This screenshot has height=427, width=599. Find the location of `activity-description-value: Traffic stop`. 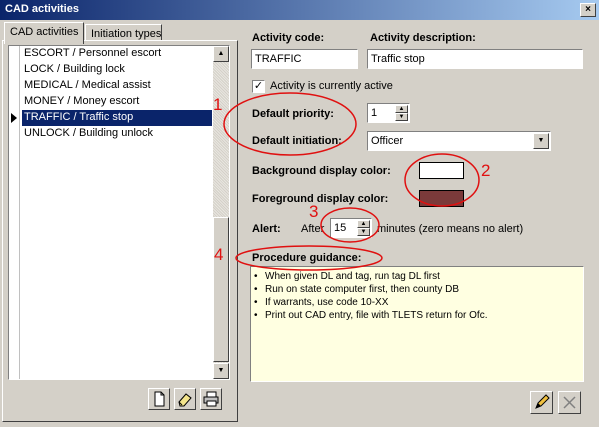

activity-description-value: Traffic stop is located at coordinates (398, 59).